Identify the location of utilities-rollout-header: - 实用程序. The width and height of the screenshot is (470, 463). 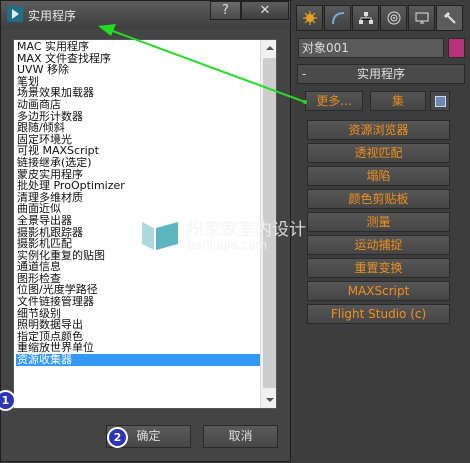
(381, 74).